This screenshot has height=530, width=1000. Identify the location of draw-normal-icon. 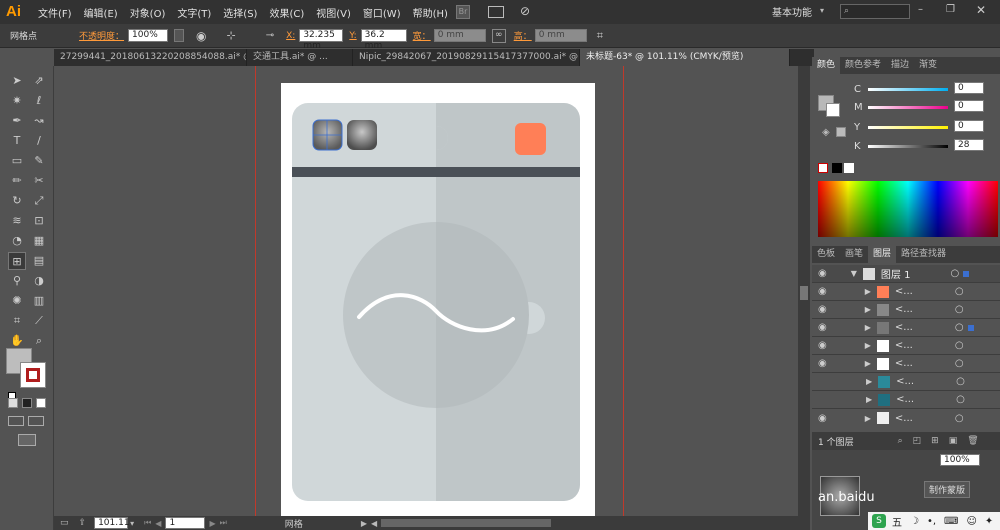
(16, 421).